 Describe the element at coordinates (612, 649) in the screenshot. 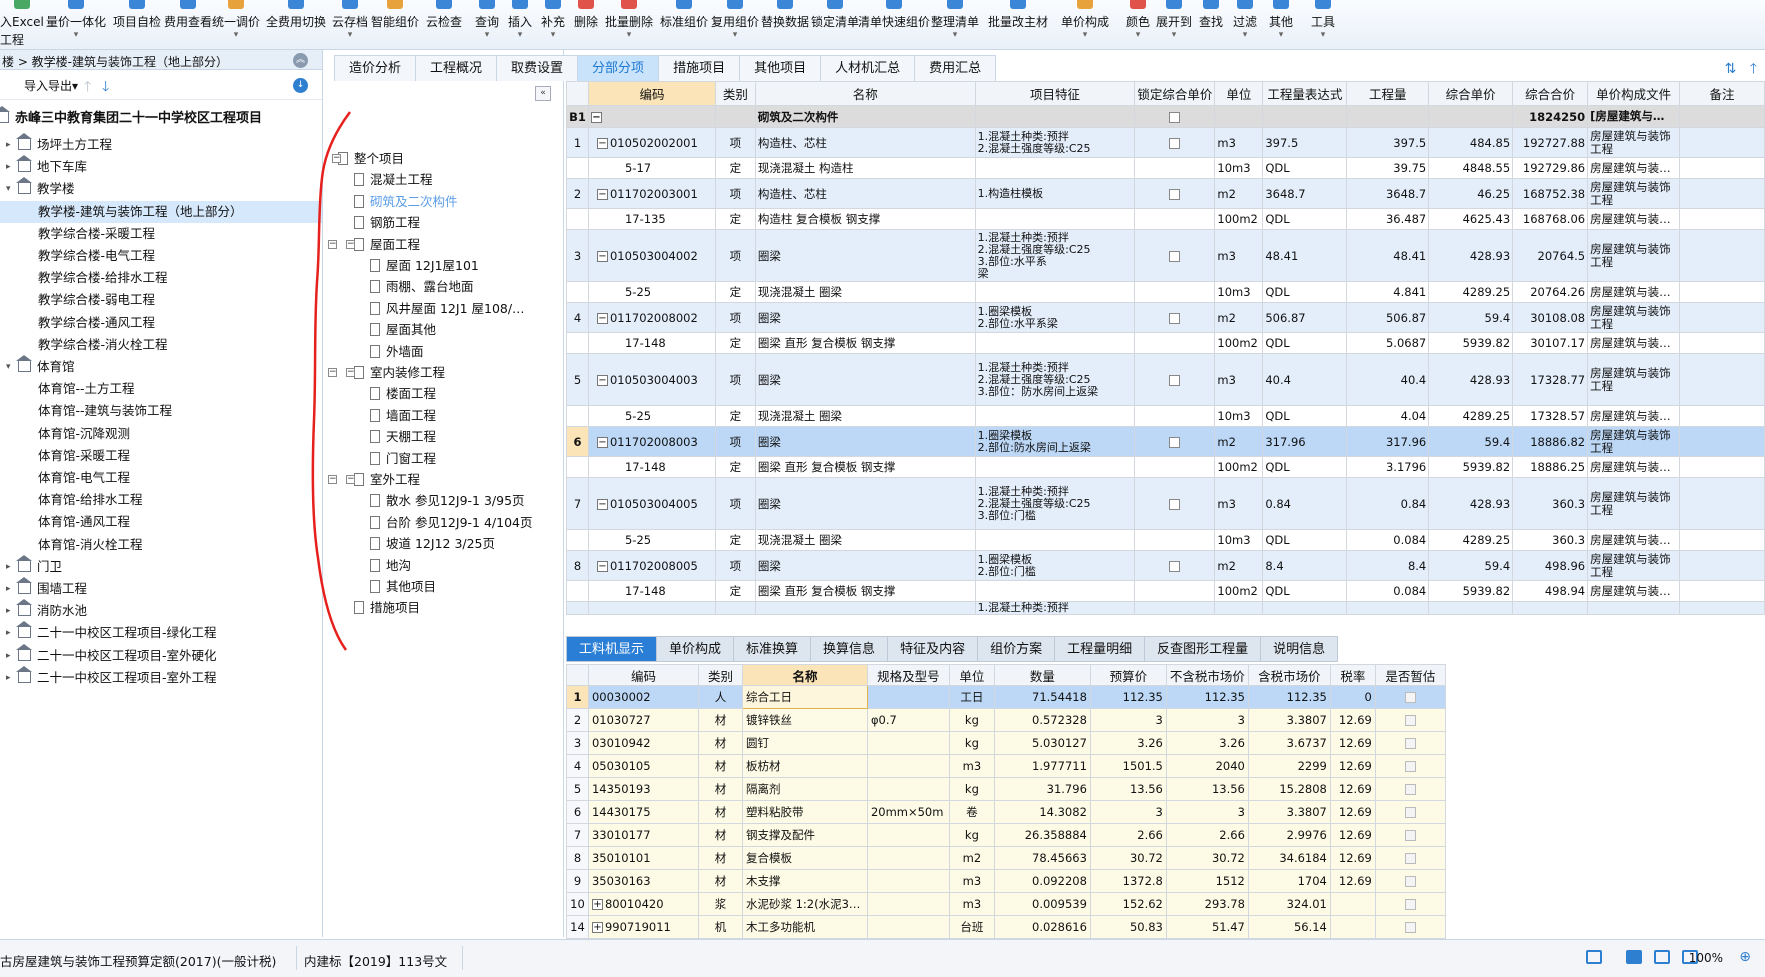

I see `bottom-tab-0: 工料机显示` at that location.